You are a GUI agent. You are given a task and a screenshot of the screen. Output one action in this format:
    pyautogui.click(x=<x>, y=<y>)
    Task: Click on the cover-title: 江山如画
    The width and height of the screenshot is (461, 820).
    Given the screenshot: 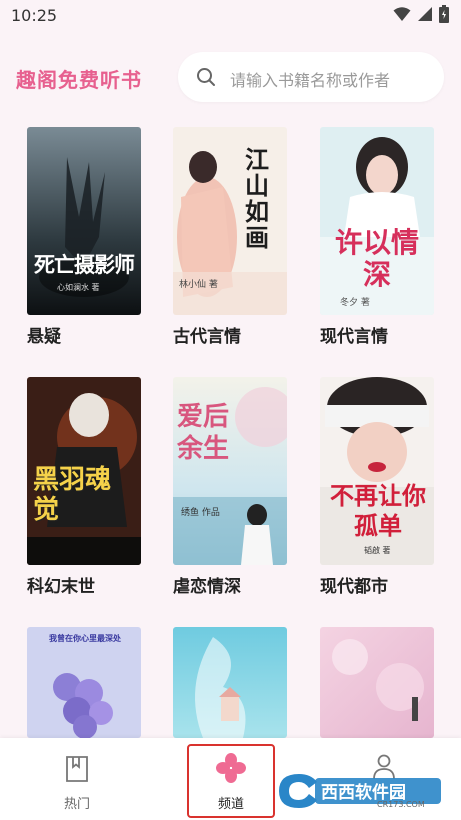 What is the action you would take?
    pyautogui.click(x=257, y=198)
    